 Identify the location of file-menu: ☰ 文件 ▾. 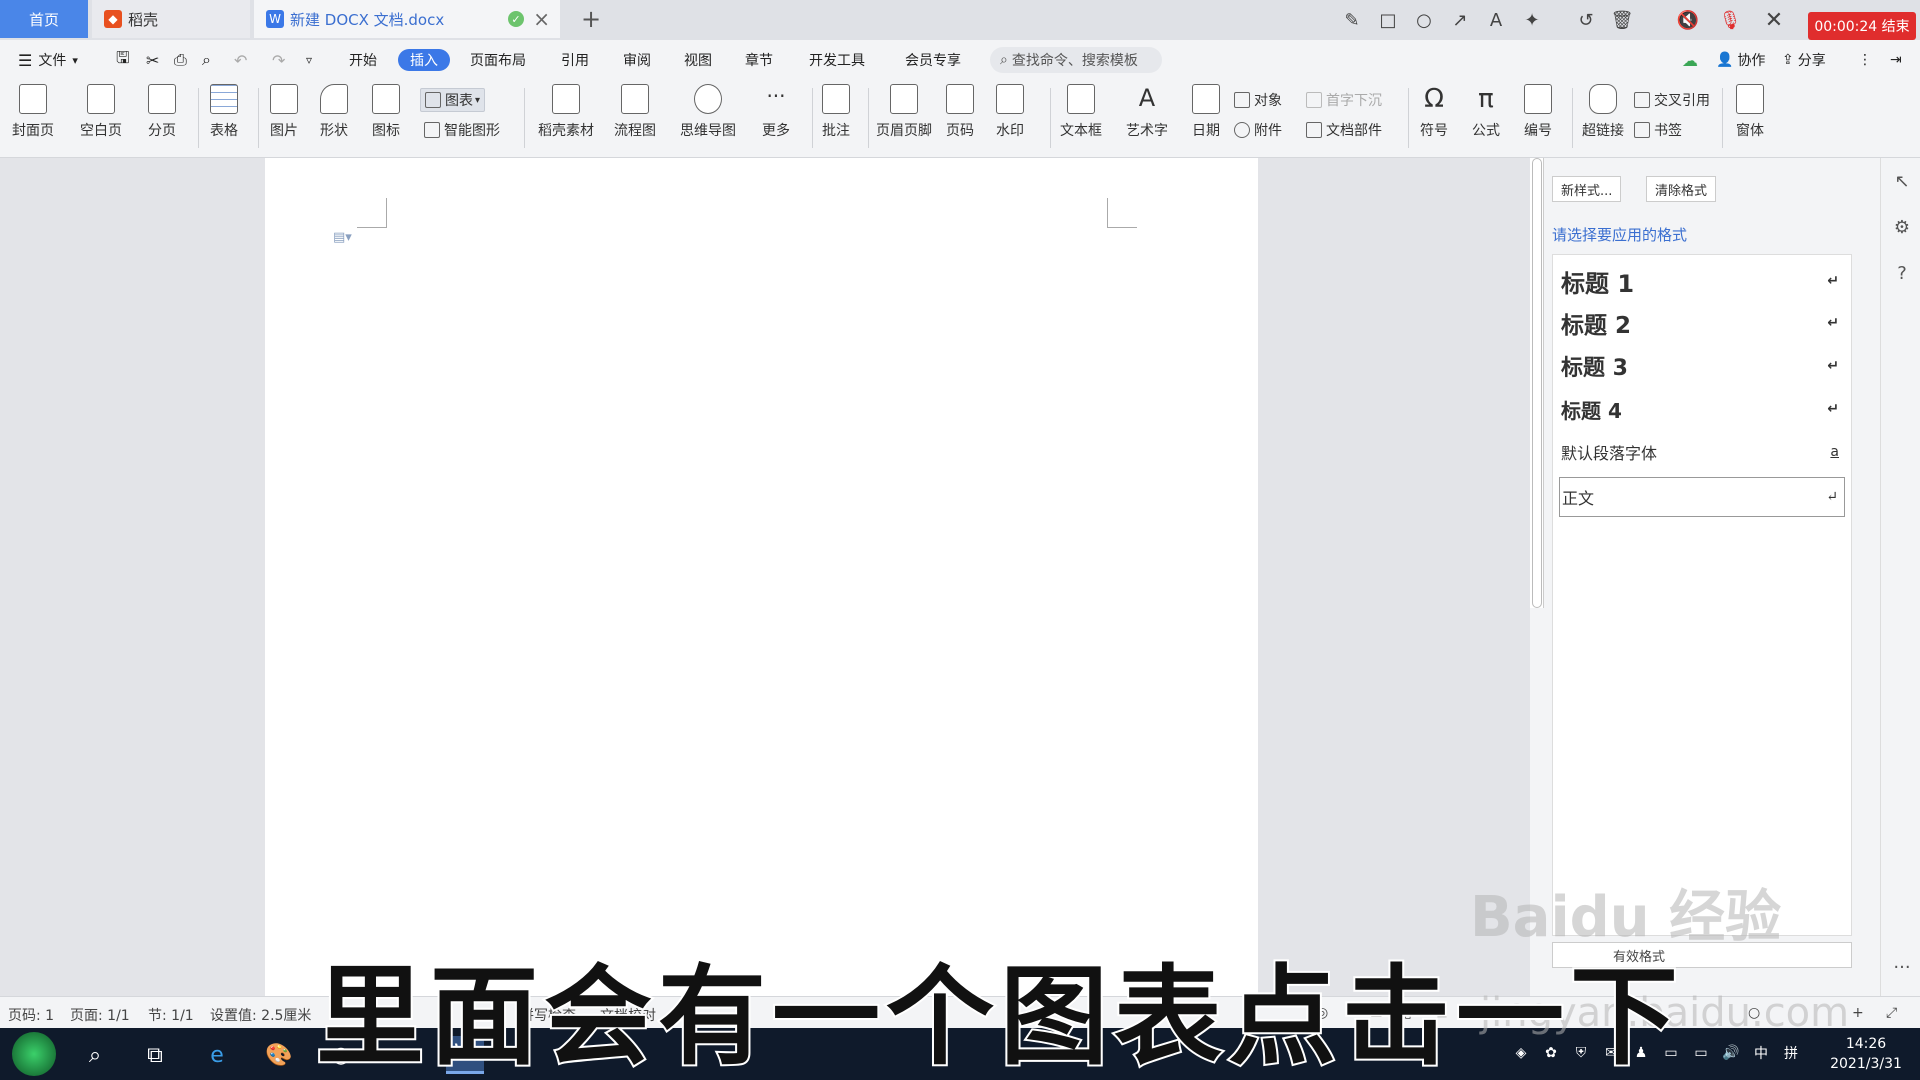
(48, 60).